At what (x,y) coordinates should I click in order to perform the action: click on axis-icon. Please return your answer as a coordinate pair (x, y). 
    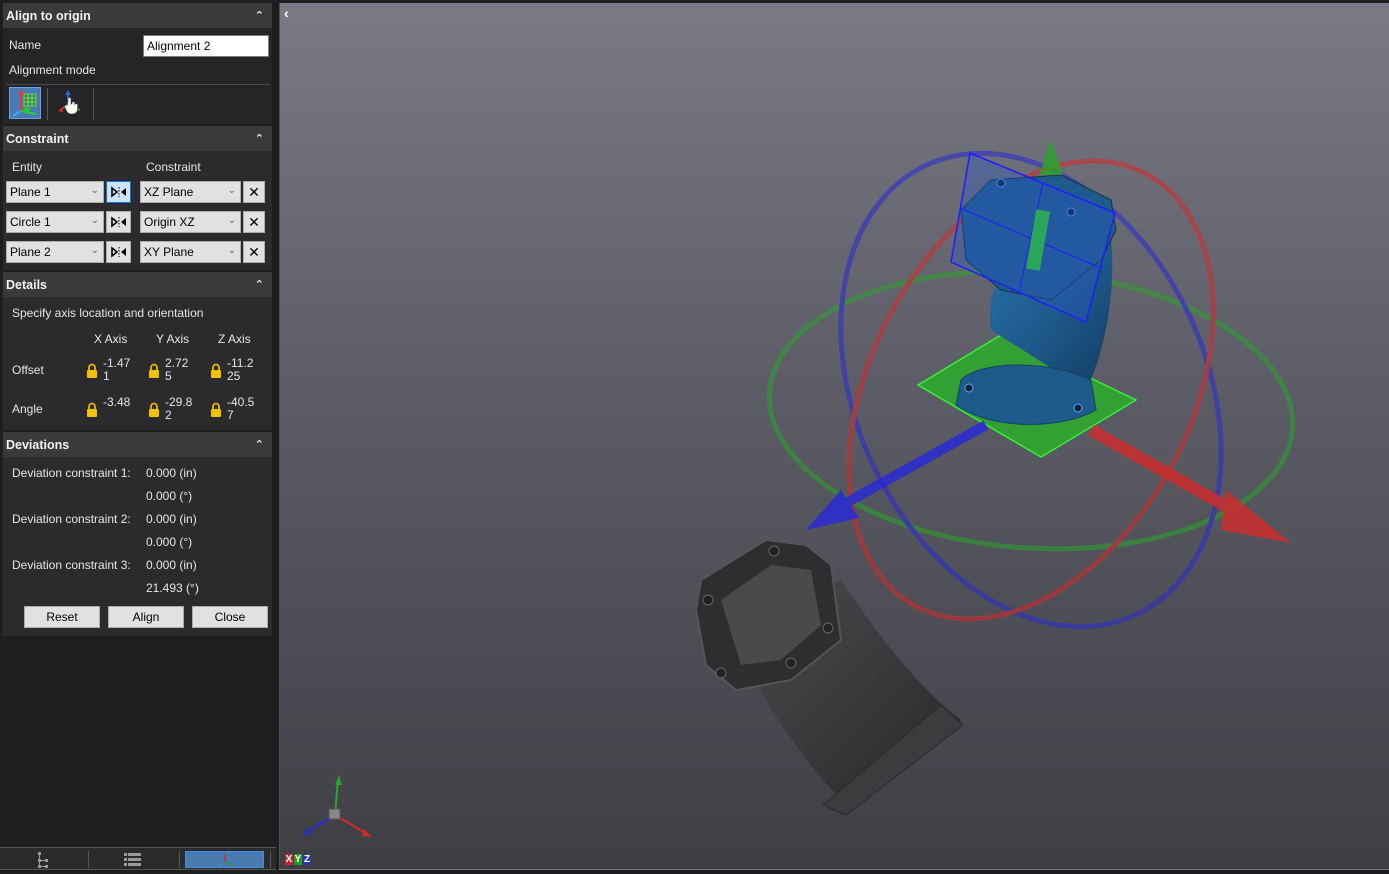
    Looking at the image, I should click on (224, 860).